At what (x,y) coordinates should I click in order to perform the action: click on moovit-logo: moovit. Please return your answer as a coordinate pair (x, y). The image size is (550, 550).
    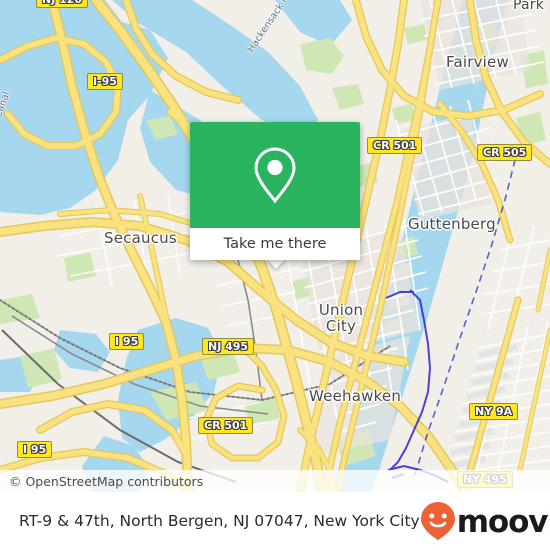
    Looking at the image, I should click on (485, 521).